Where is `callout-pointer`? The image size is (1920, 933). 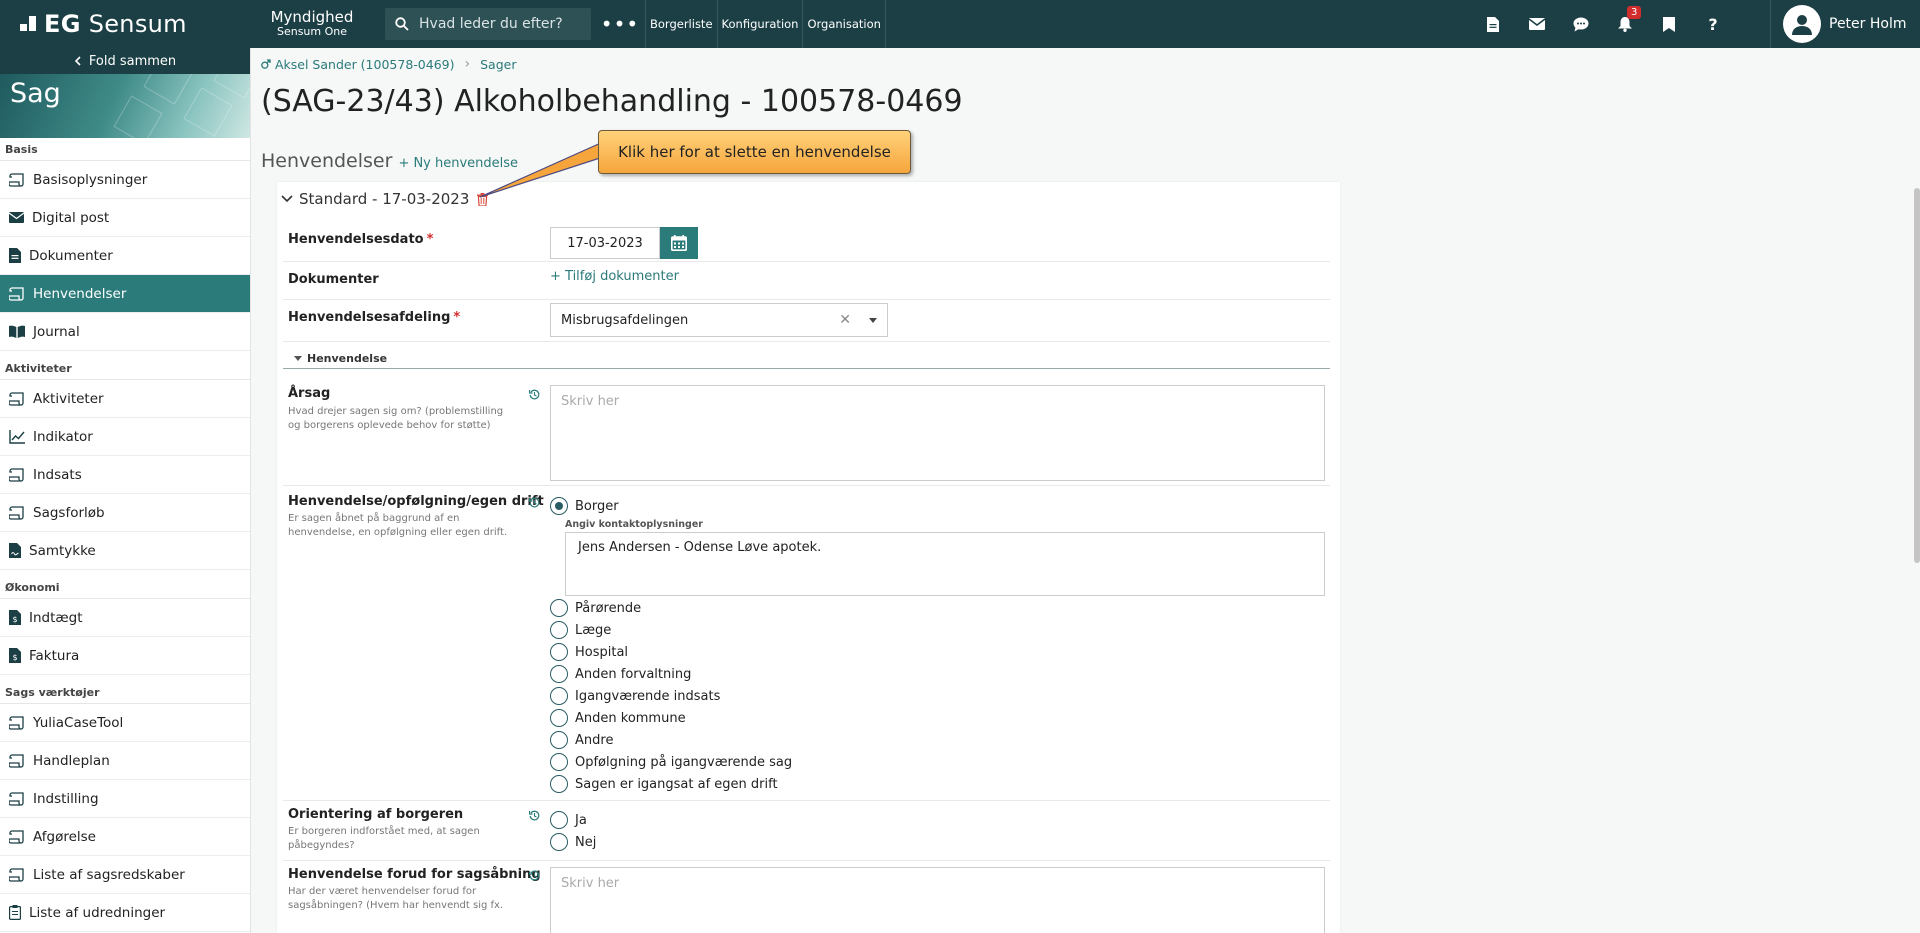
callout-pointer is located at coordinates (541, 169).